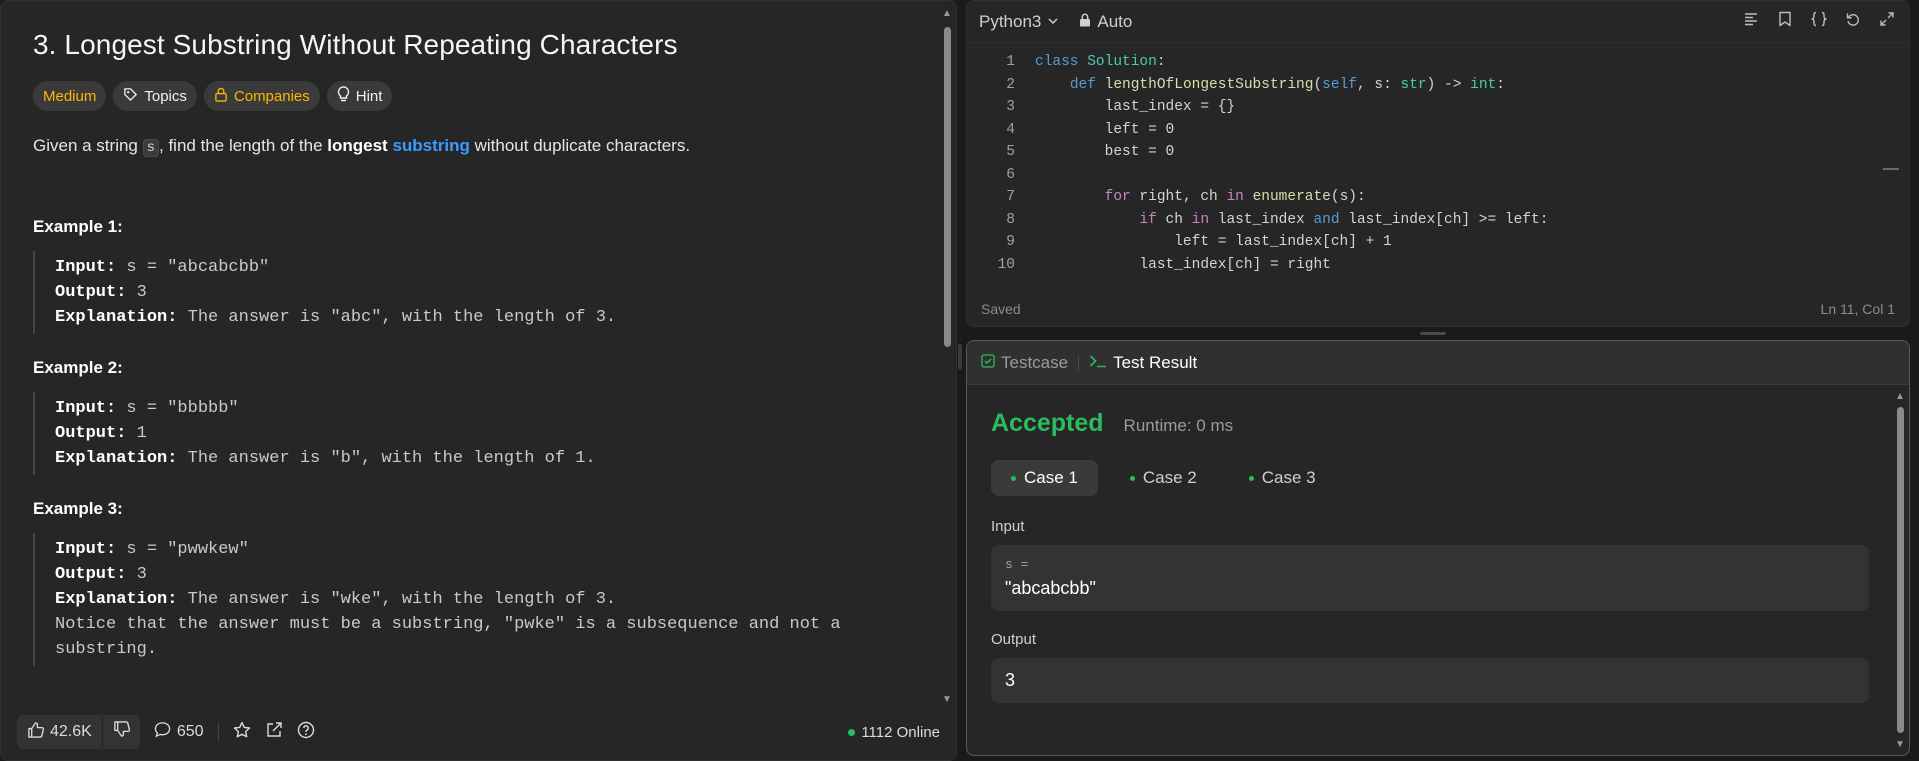 The height and width of the screenshot is (761, 1919). I want to click on line-number: 9, so click(1010, 242).